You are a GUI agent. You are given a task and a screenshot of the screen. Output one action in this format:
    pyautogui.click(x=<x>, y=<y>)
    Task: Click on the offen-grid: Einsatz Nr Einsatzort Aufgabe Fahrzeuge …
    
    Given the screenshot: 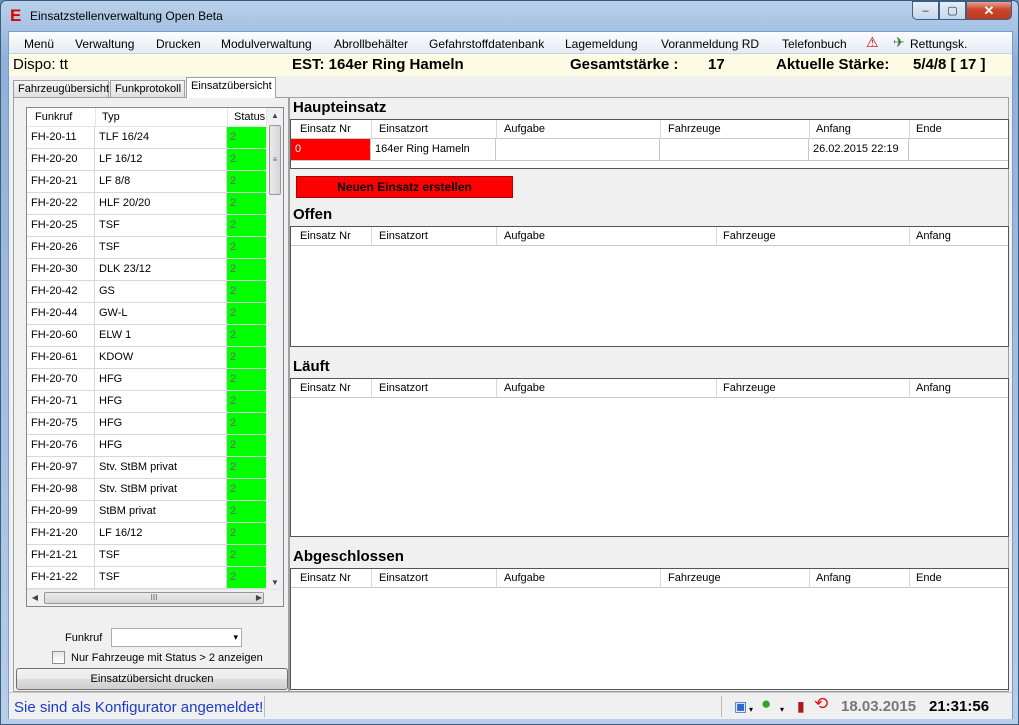 What is the action you would take?
    pyautogui.click(x=649, y=286)
    